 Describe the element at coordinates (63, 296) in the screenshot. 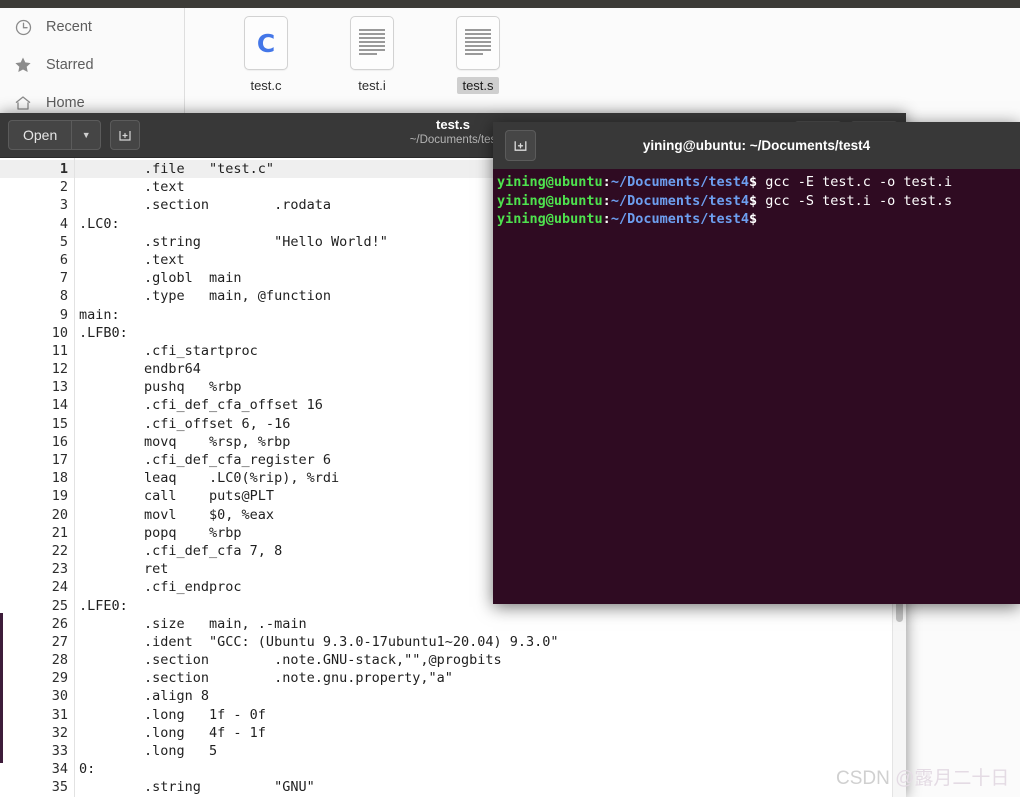

I see `line-number: 8` at that location.